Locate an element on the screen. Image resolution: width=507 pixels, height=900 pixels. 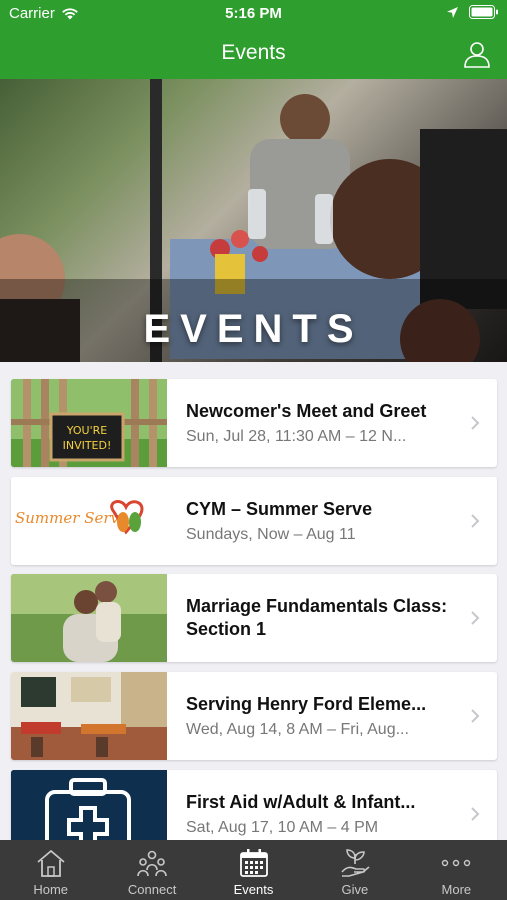
calendar-icon is located at coordinates (253, 863).